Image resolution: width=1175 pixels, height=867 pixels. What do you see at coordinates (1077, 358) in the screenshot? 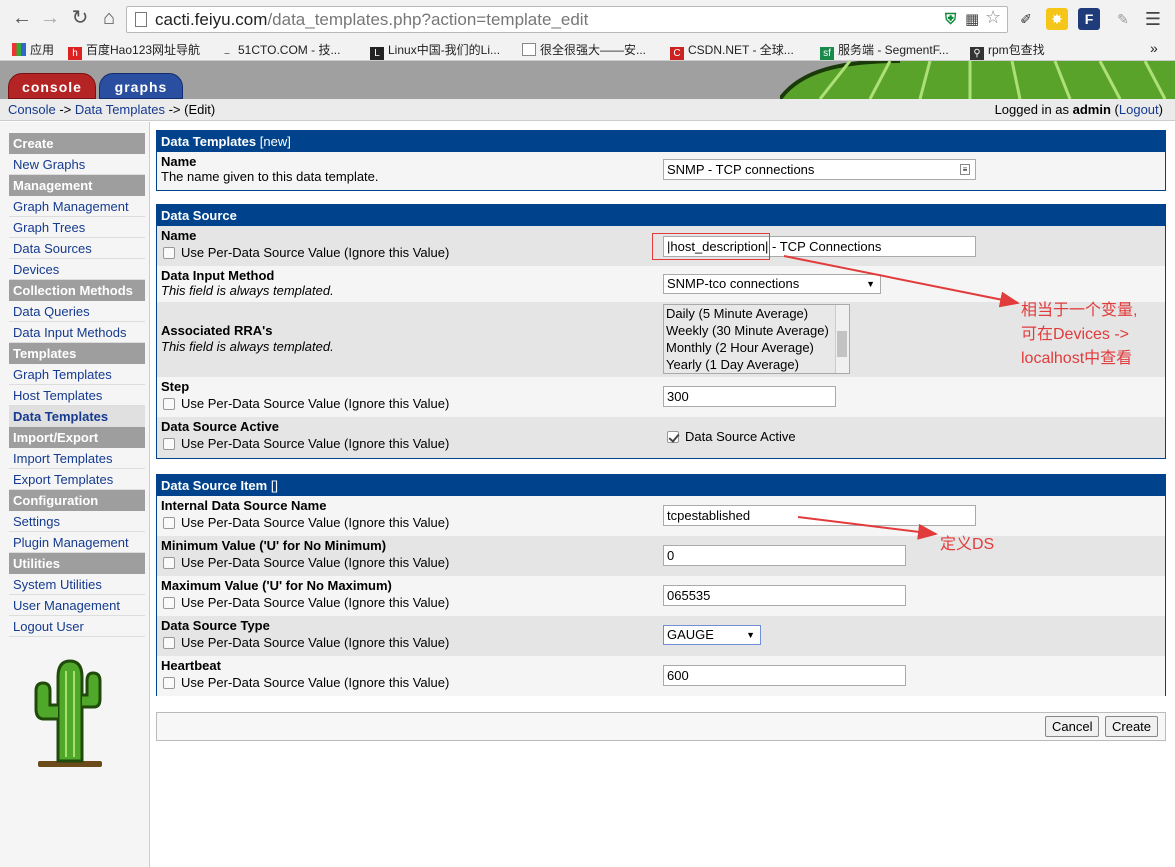
I see `annotation-line: localhost中查看` at bounding box center [1077, 358].